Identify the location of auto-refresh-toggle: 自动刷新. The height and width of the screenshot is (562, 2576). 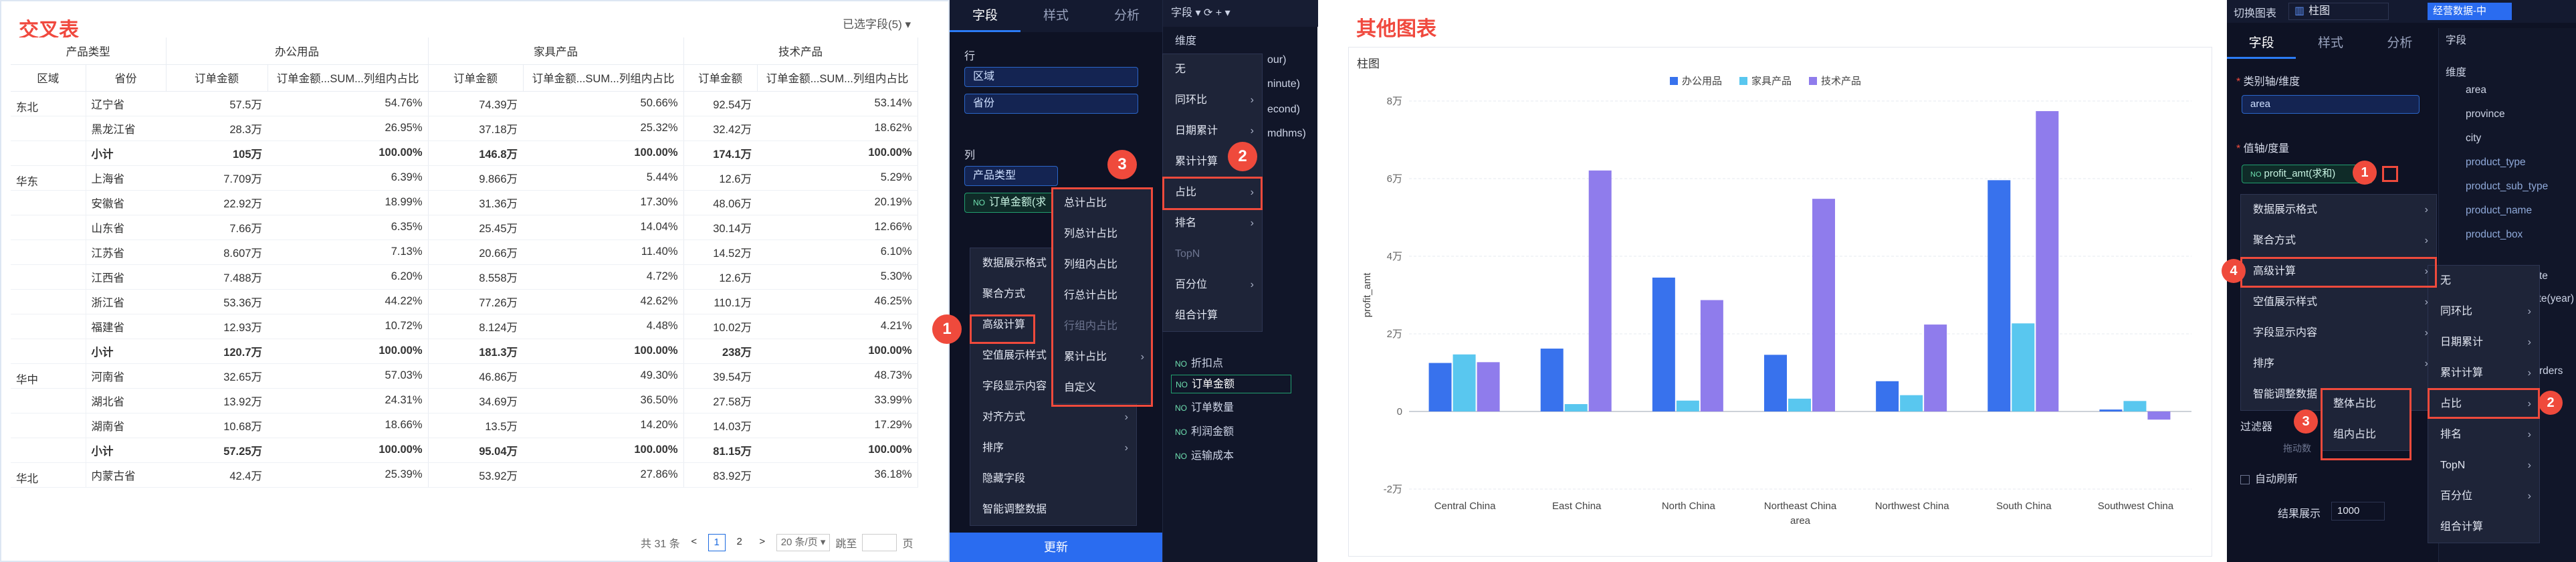
(2269, 478).